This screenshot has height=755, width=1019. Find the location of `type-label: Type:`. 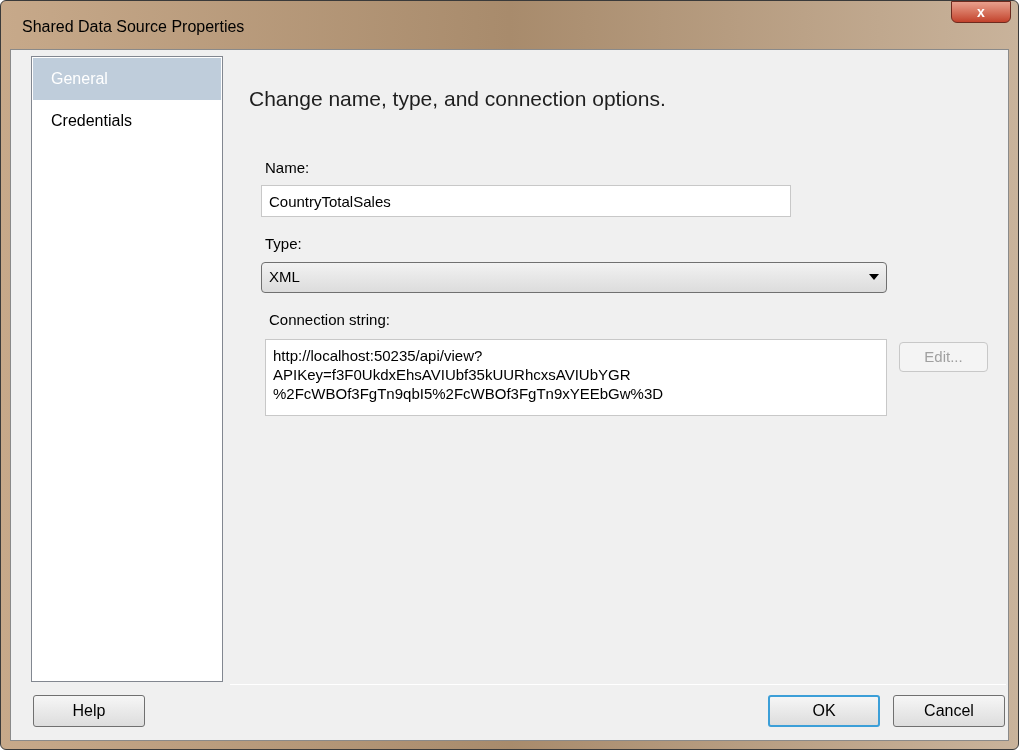

type-label: Type: is located at coordinates (284, 244).